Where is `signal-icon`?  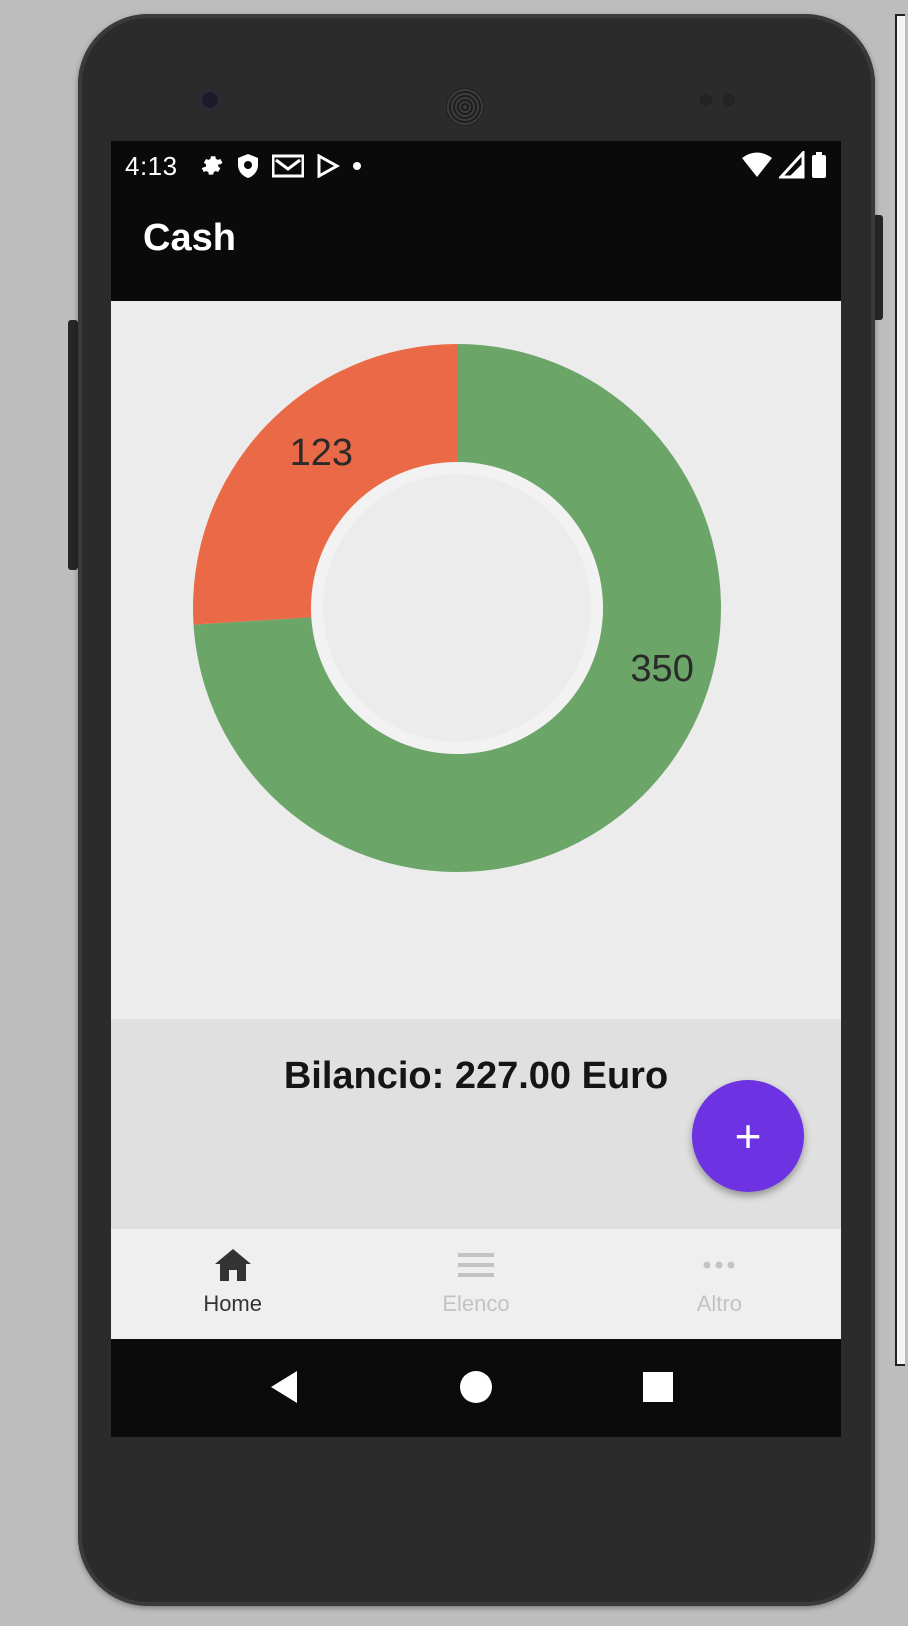 signal-icon is located at coordinates (792, 165).